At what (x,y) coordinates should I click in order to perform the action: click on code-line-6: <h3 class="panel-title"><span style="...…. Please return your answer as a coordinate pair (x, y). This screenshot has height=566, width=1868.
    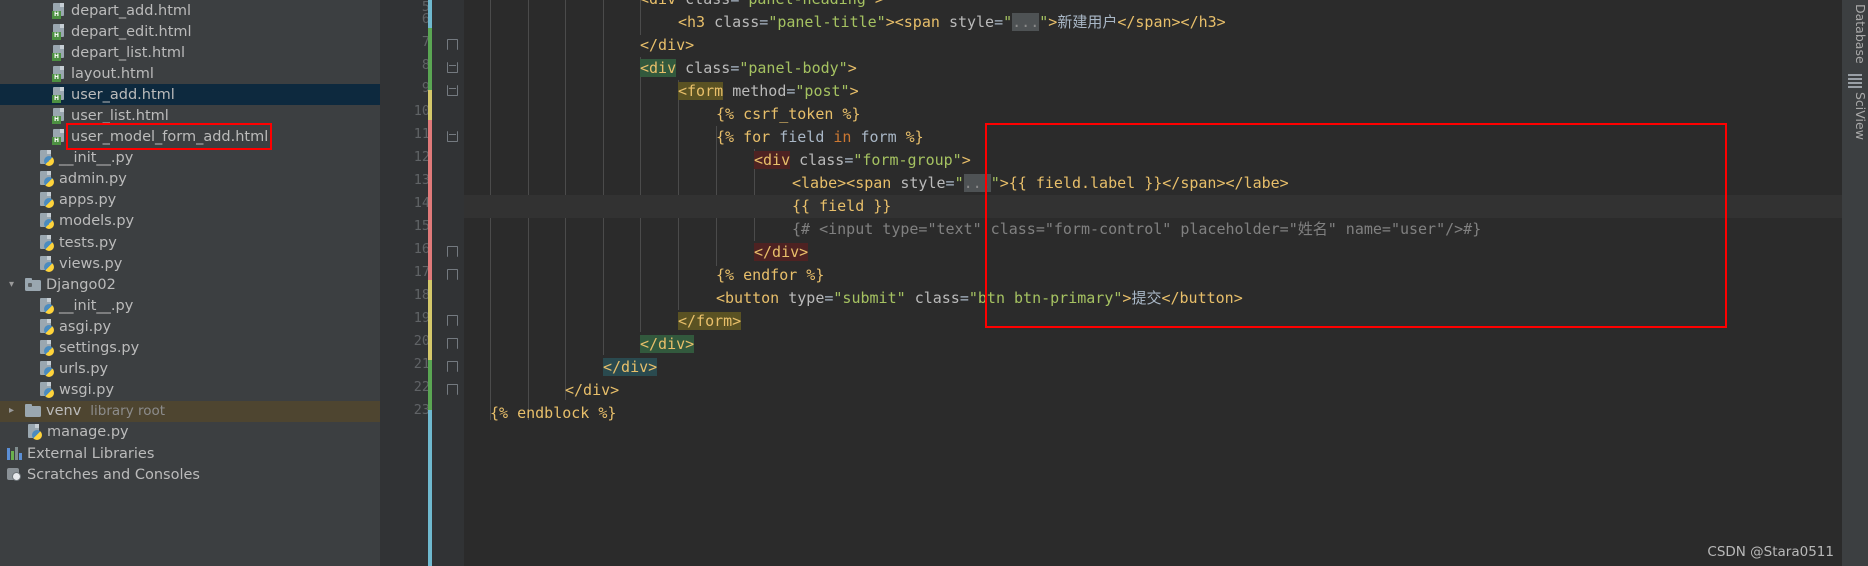
    Looking at the image, I should click on (952, 22).